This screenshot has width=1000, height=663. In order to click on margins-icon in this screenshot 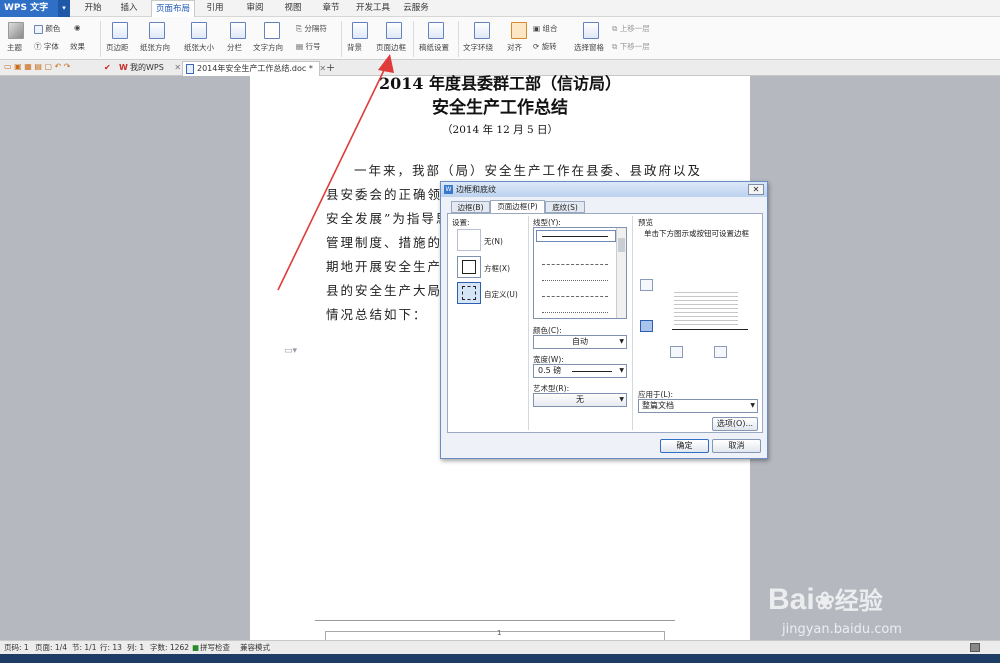, I will do `click(120, 30)`.